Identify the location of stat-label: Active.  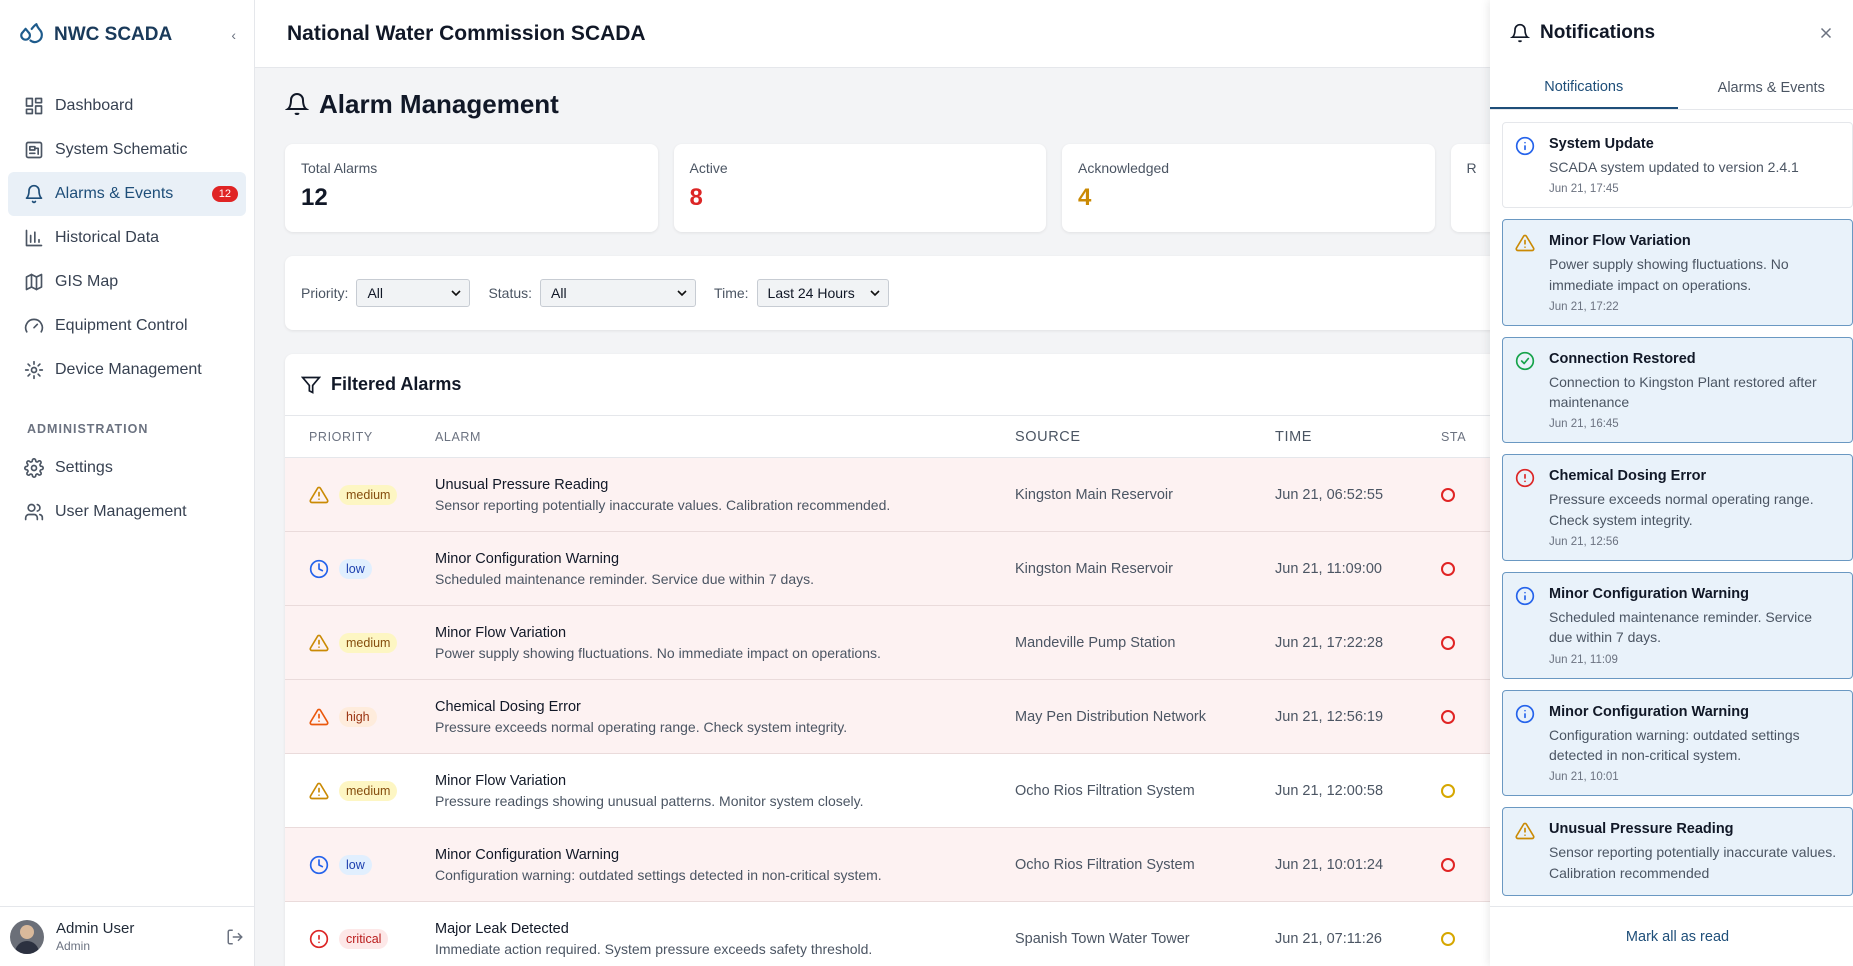
(708, 168).